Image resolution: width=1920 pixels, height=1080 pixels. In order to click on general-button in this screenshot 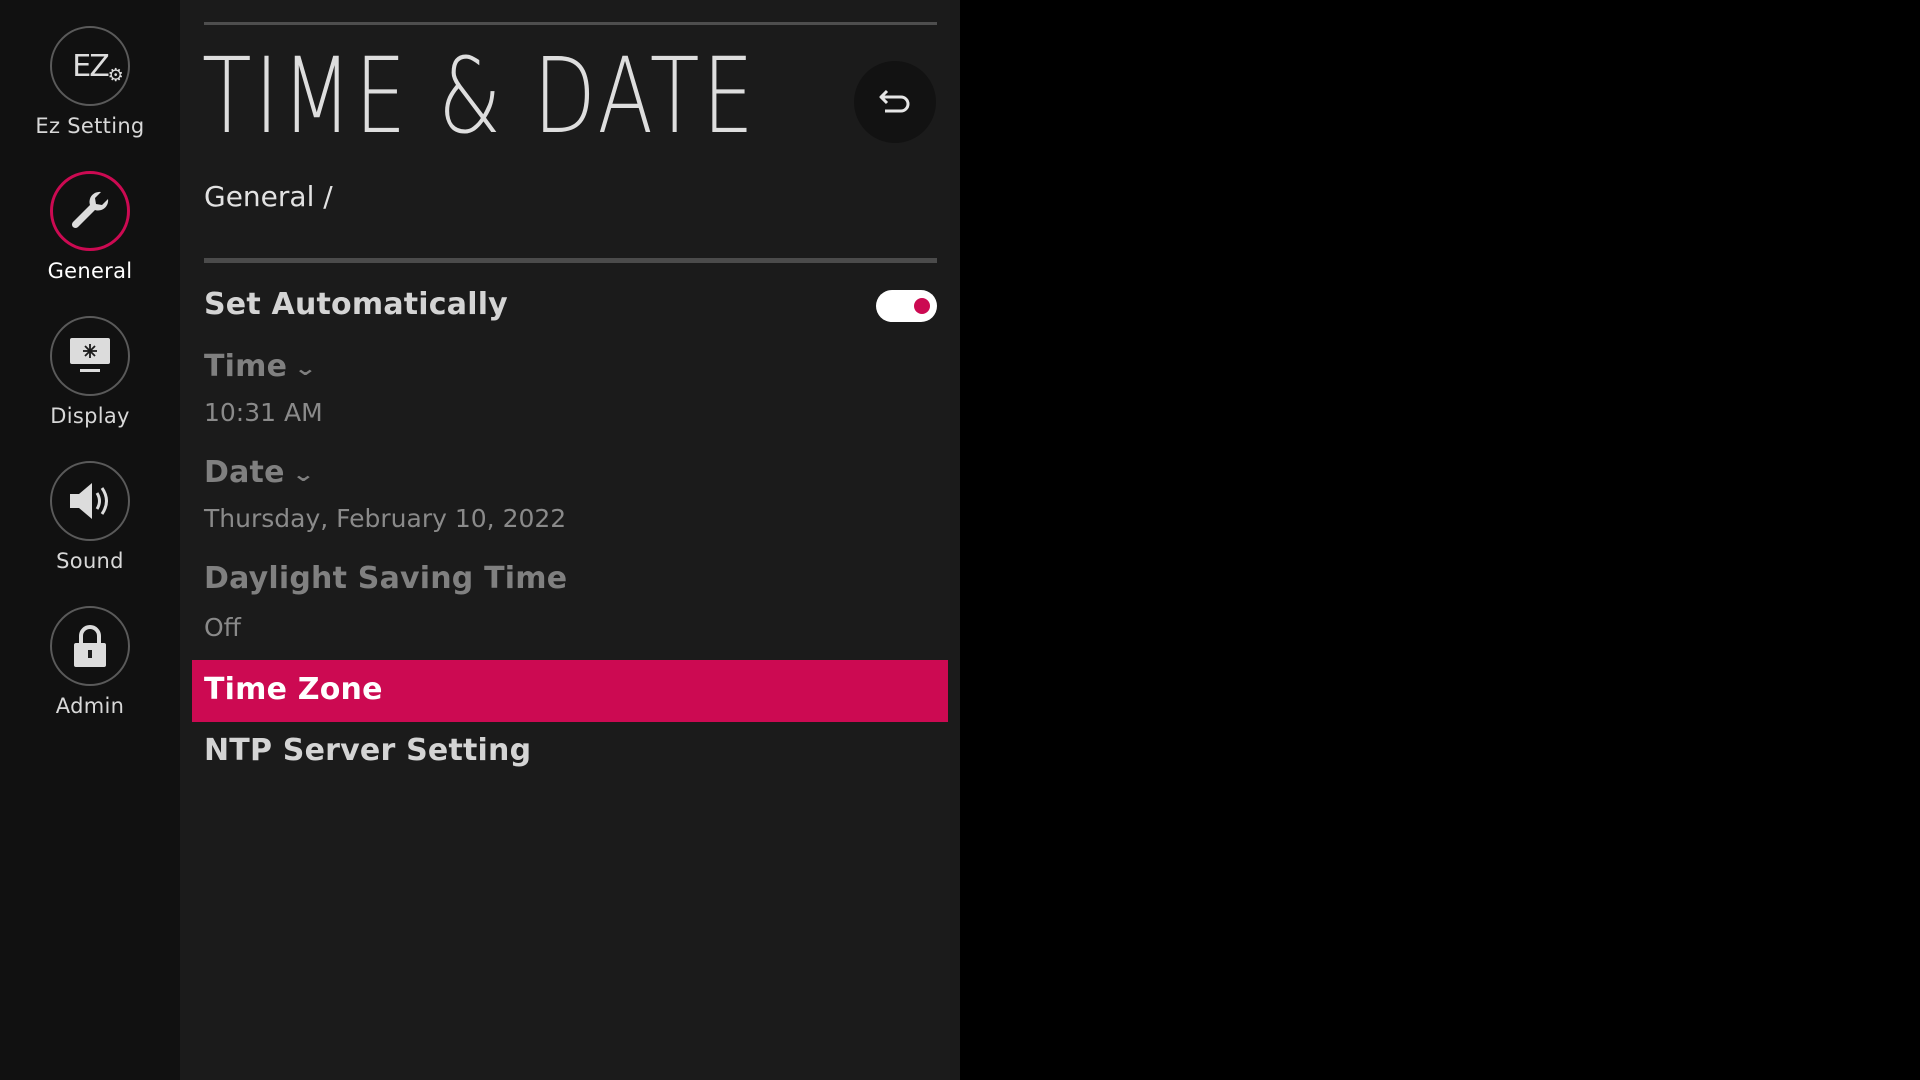, I will do `click(90, 211)`.